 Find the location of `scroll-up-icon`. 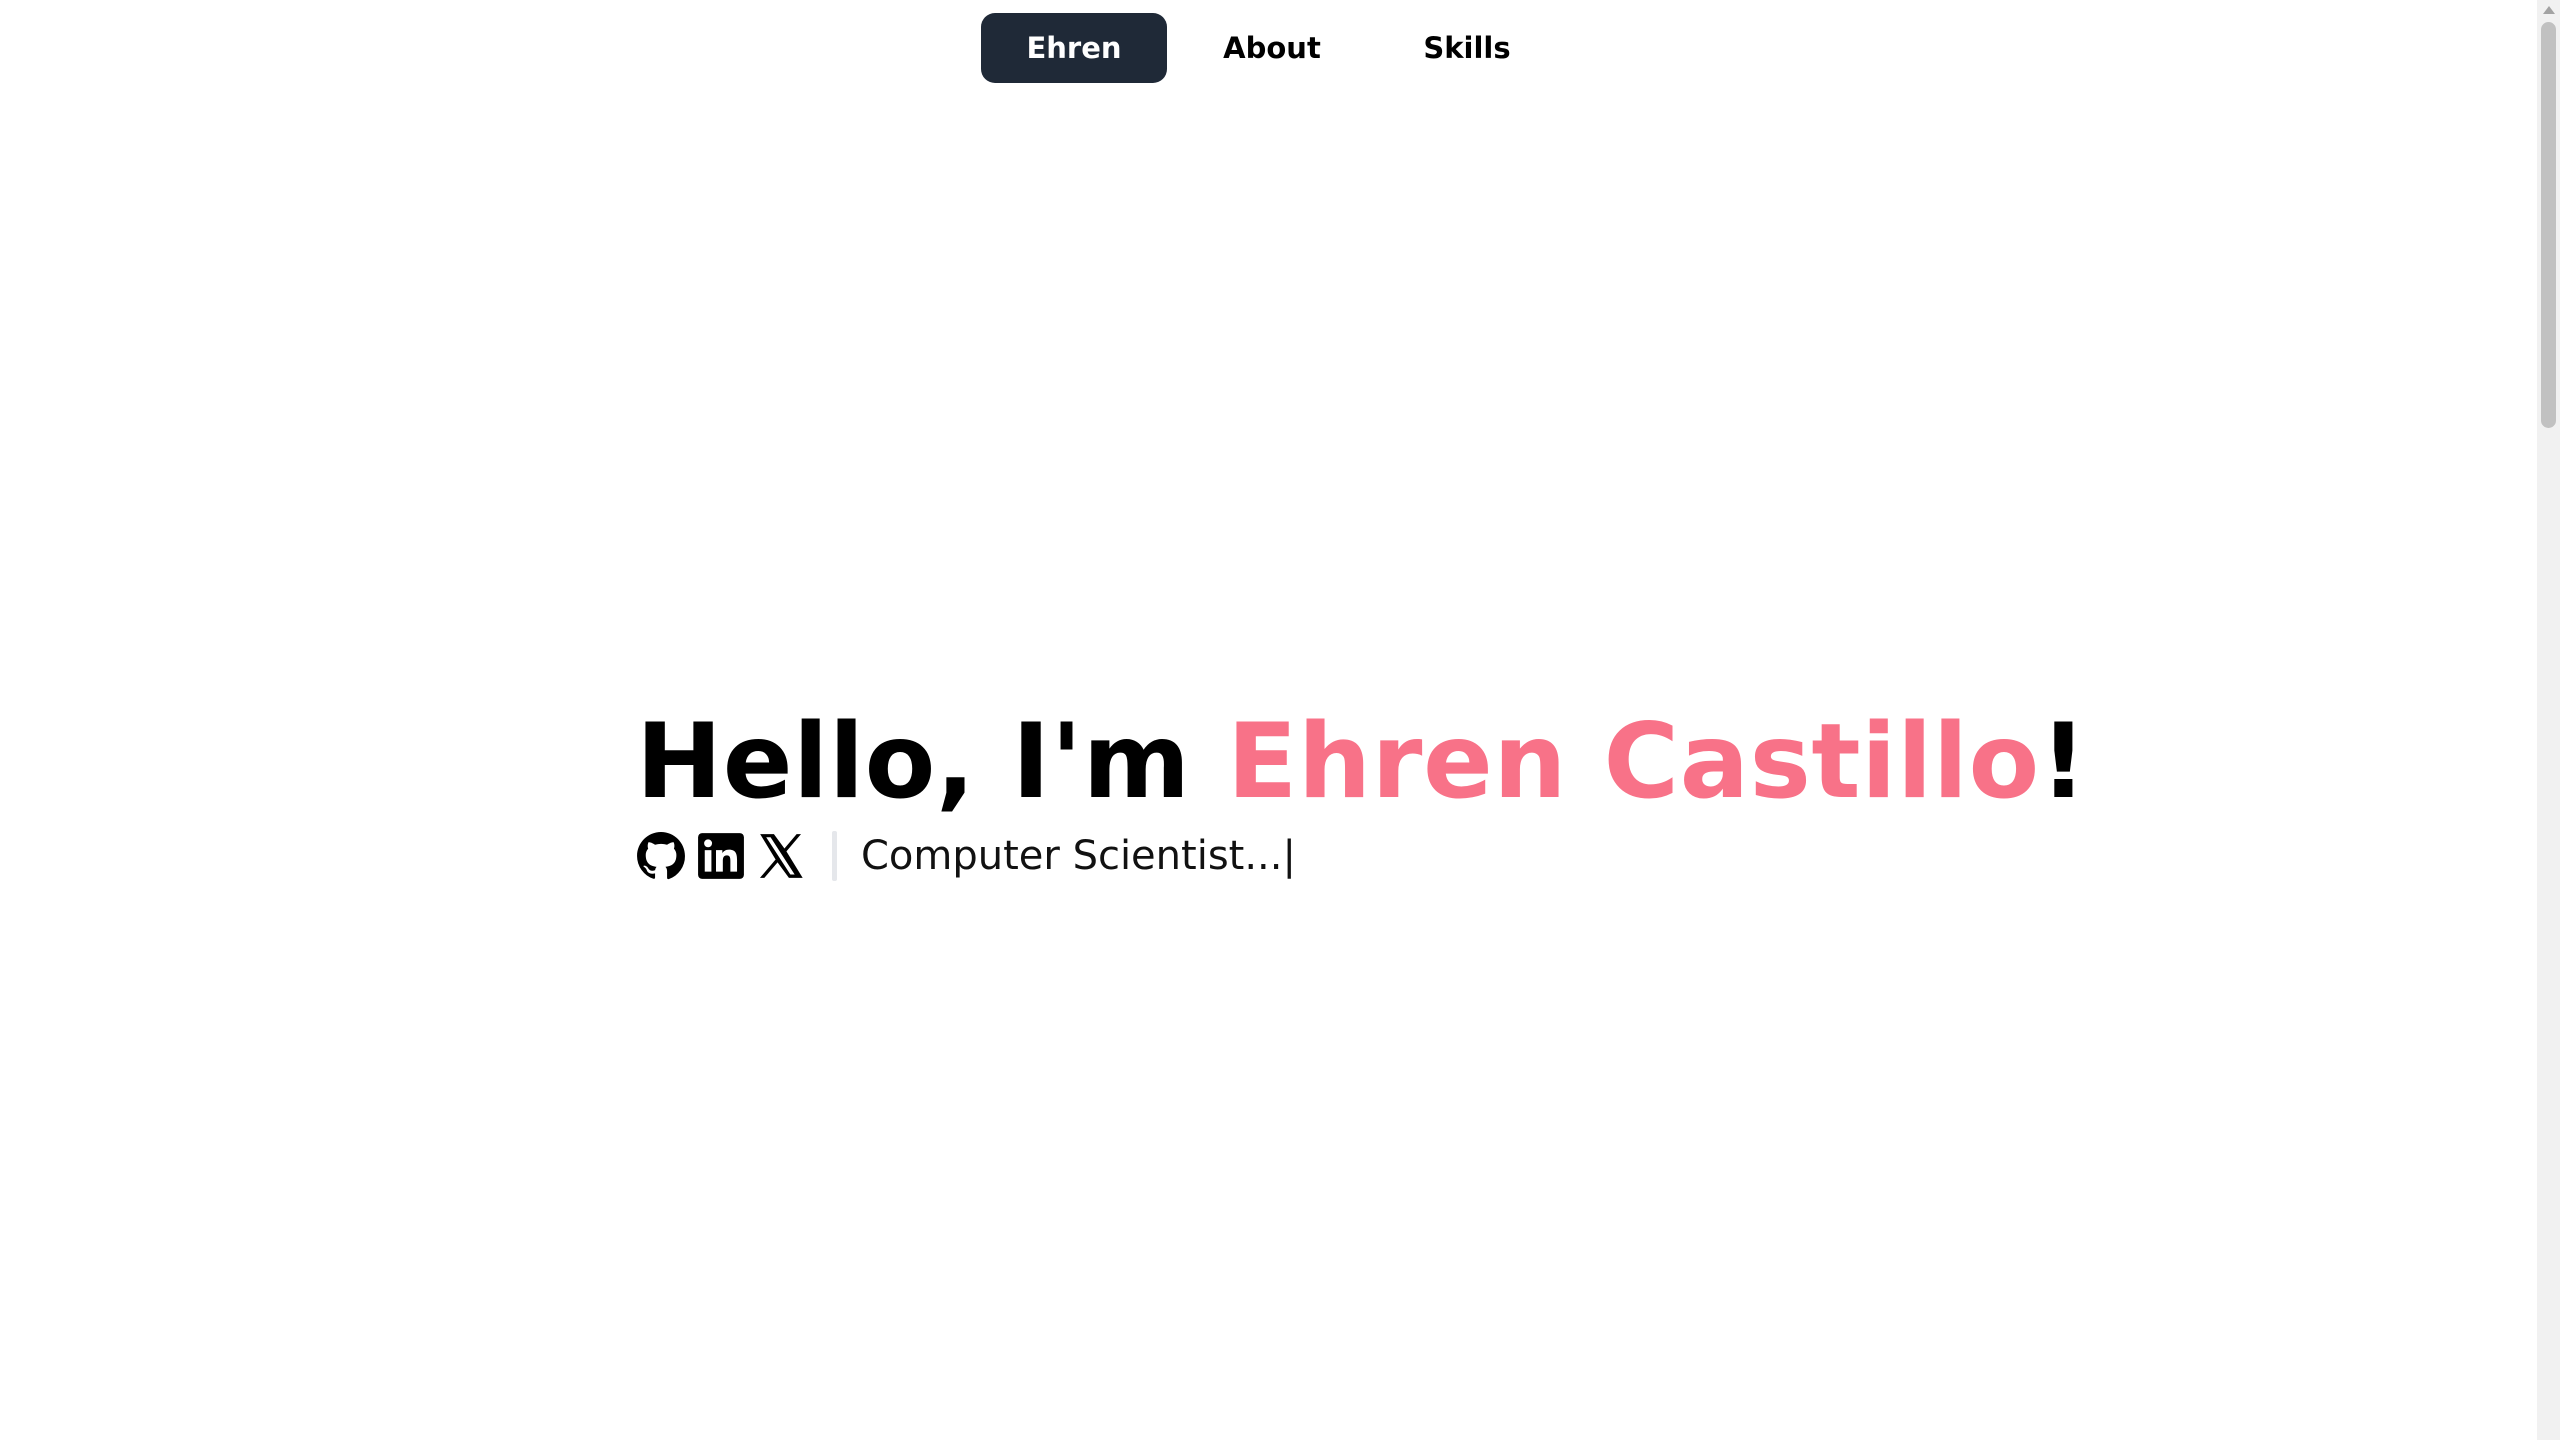

scroll-up-icon is located at coordinates (2549, 10).